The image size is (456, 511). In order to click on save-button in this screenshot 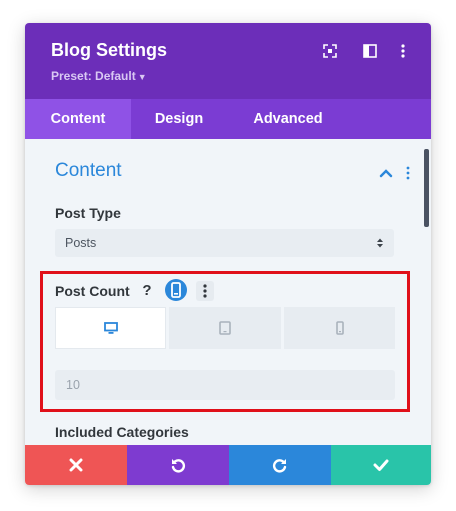, I will do `click(381, 465)`.